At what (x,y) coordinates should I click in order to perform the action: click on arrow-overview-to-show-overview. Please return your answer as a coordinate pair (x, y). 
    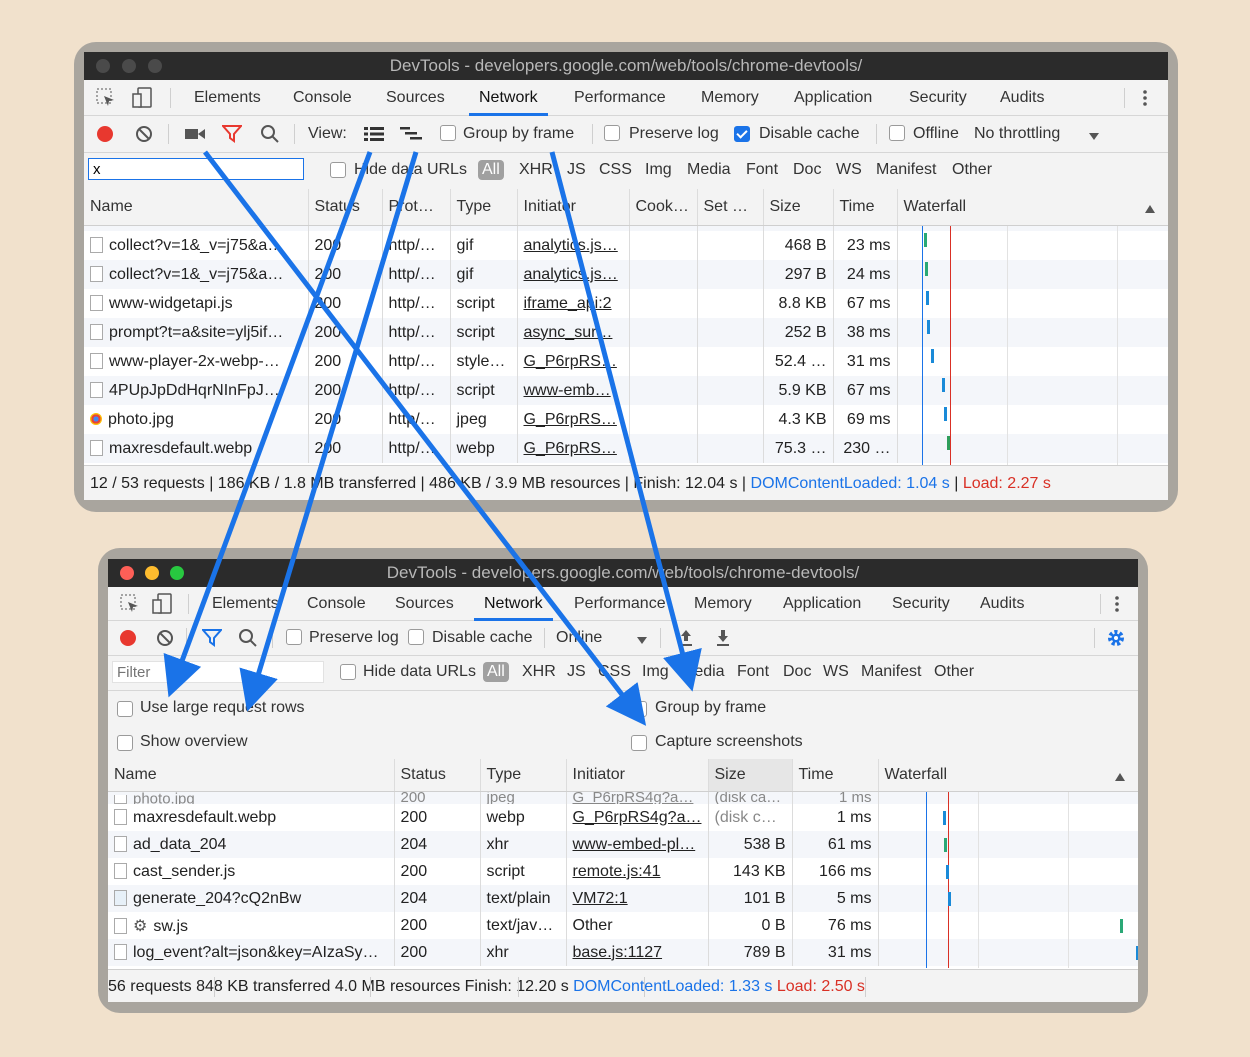
    Looking at the image, I should click on (329, 431).